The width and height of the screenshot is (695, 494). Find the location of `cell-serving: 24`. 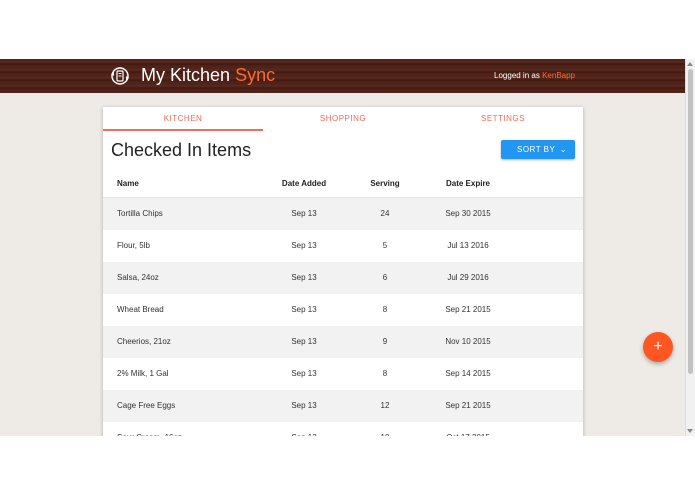

cell-serving: 24 is located at coordinates (385, 213).